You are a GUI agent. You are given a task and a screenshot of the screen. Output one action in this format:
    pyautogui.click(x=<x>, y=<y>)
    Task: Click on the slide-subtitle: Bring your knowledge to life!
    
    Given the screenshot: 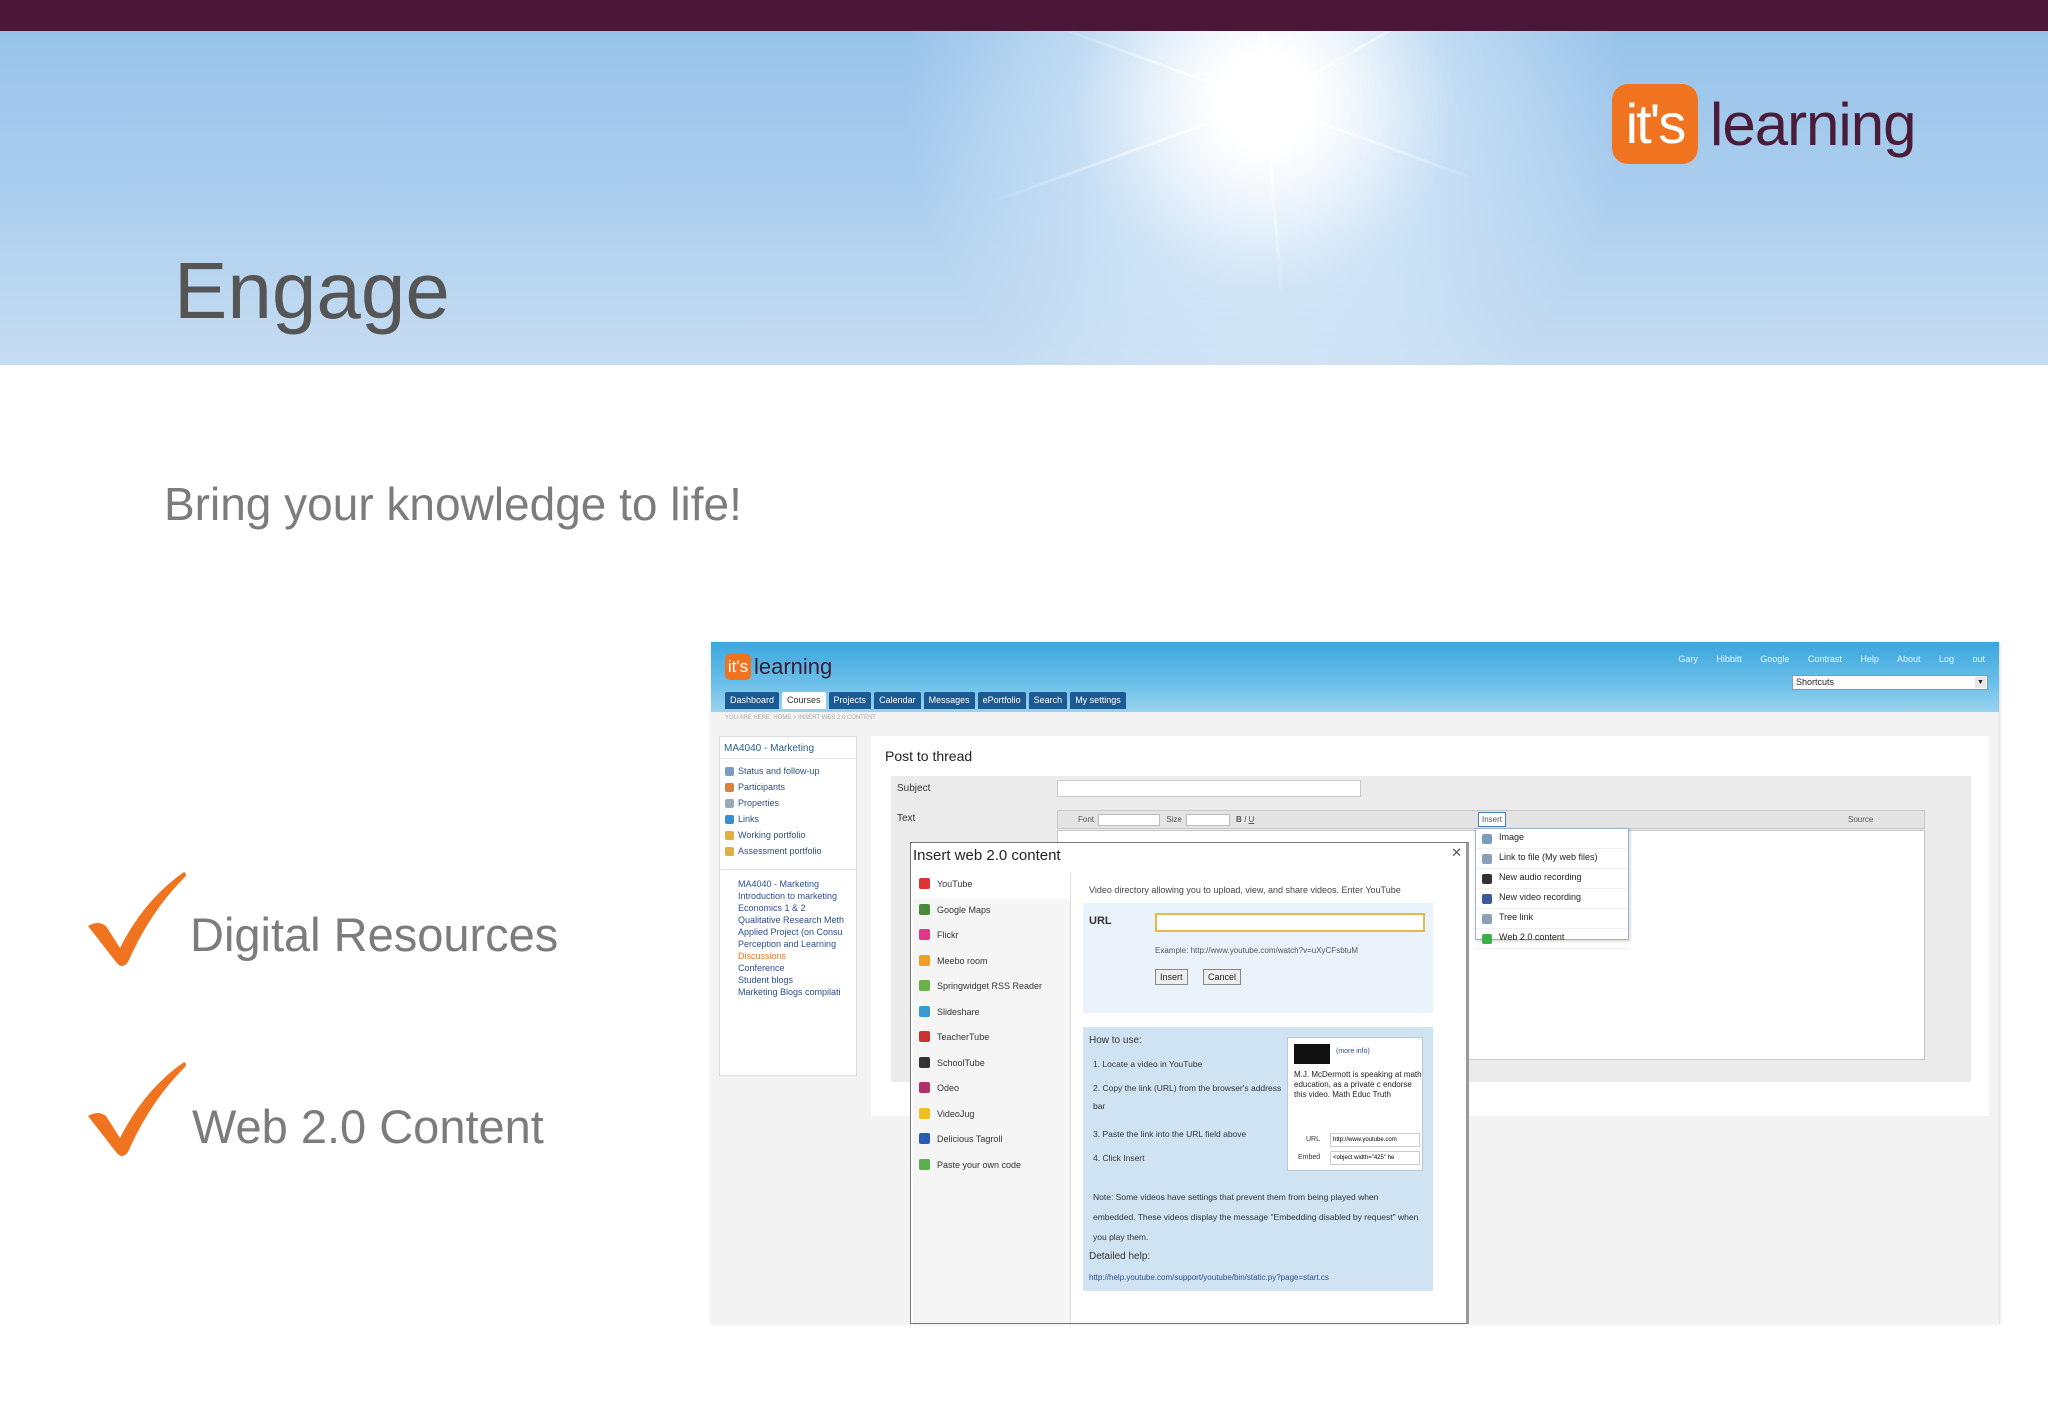 What is the action you would take?
    pyautogui.click(x=453, y=504)
    